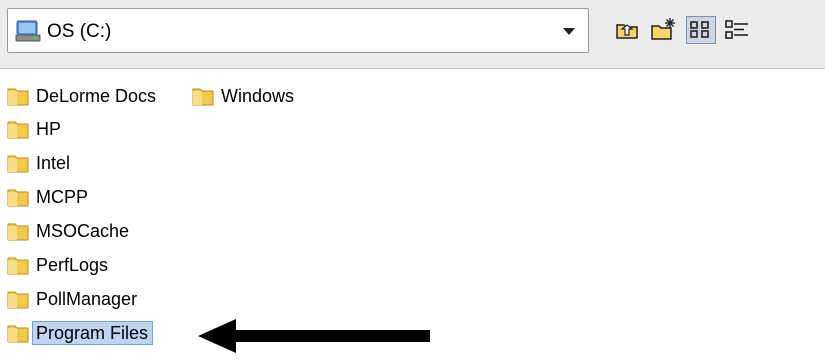  I want to click on location-label: OS (C:), so click(79, 31).